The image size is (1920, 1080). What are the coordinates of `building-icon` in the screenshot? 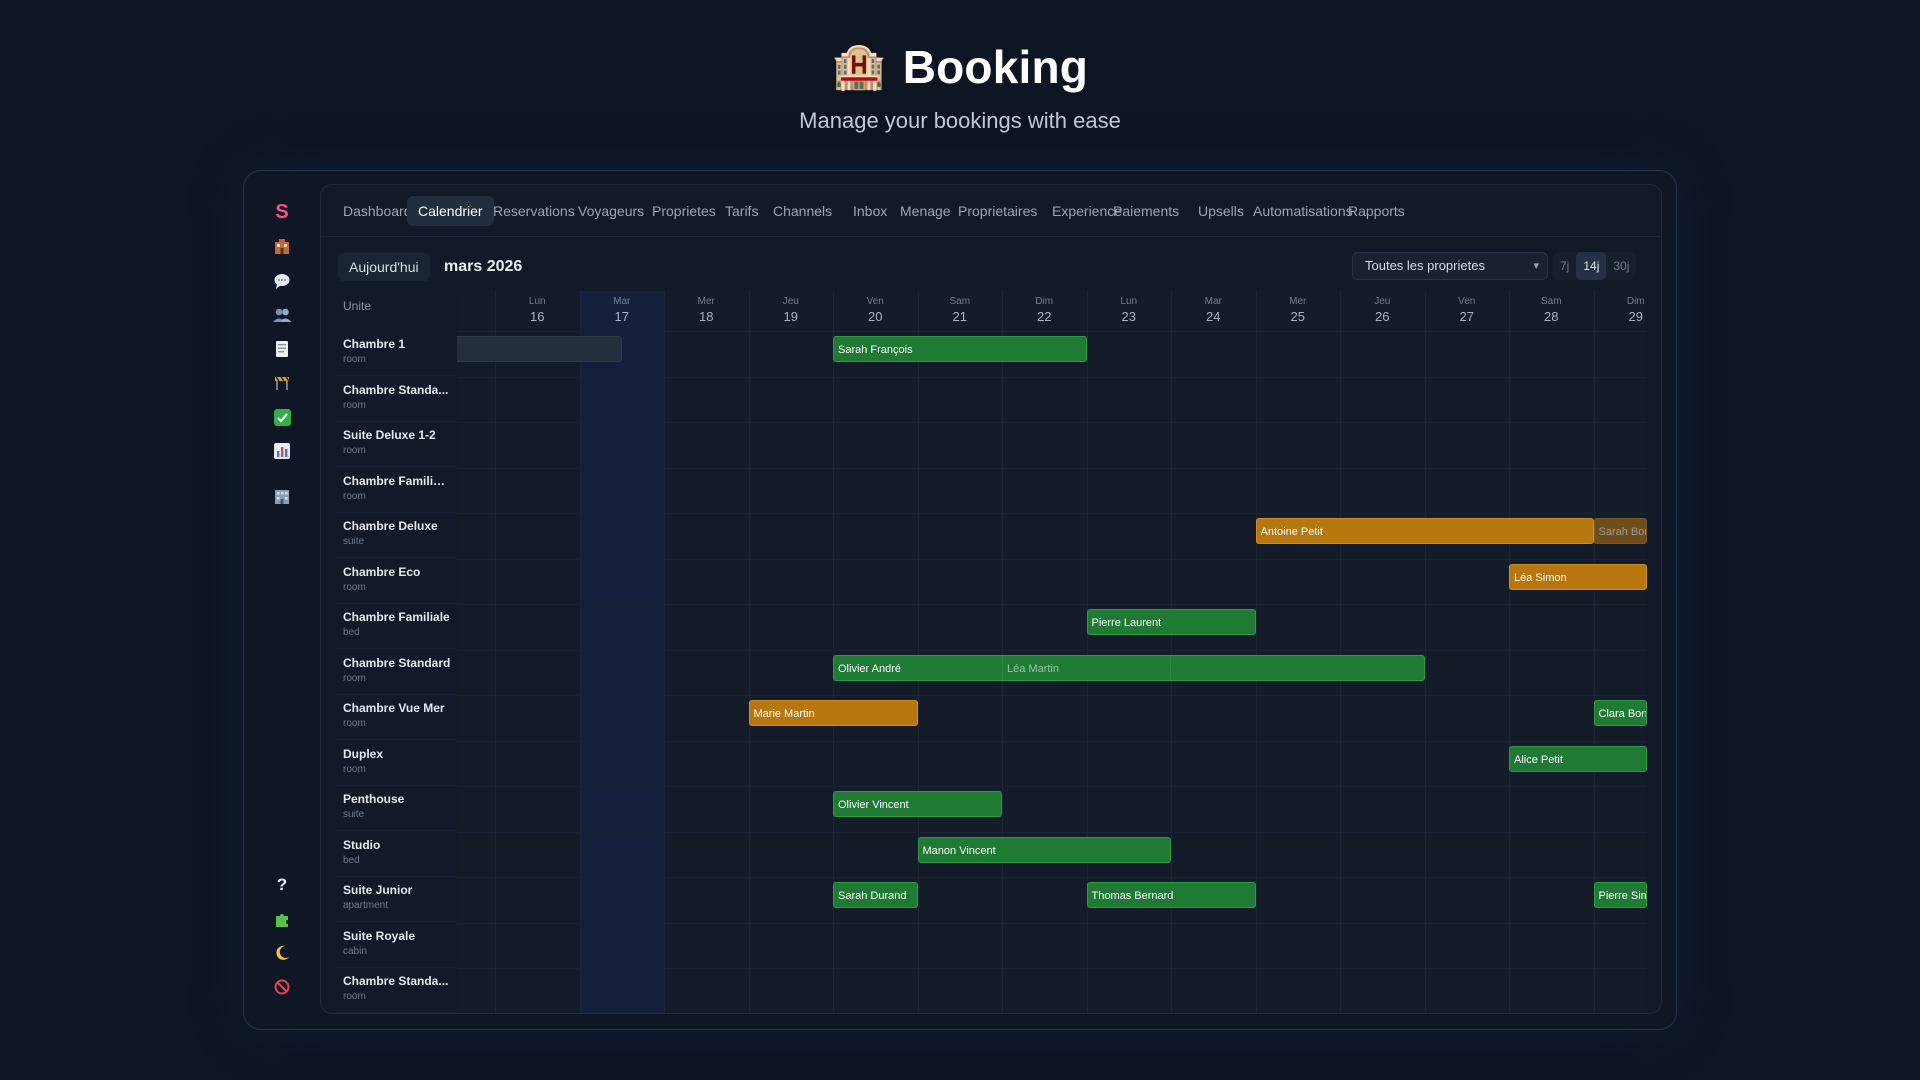 It's located at (282, 496).